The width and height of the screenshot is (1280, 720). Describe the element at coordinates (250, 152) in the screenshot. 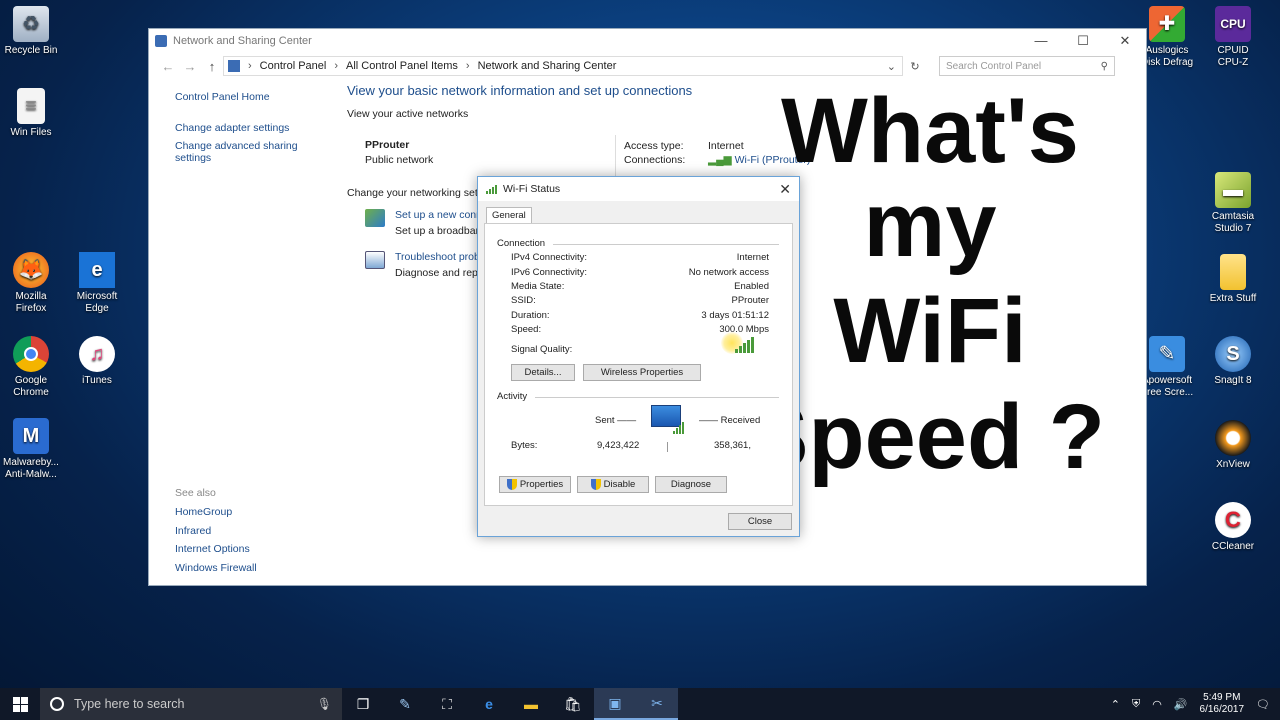

I see `change-advanced-sharing-link: Change advanced sharing settings` at that location.